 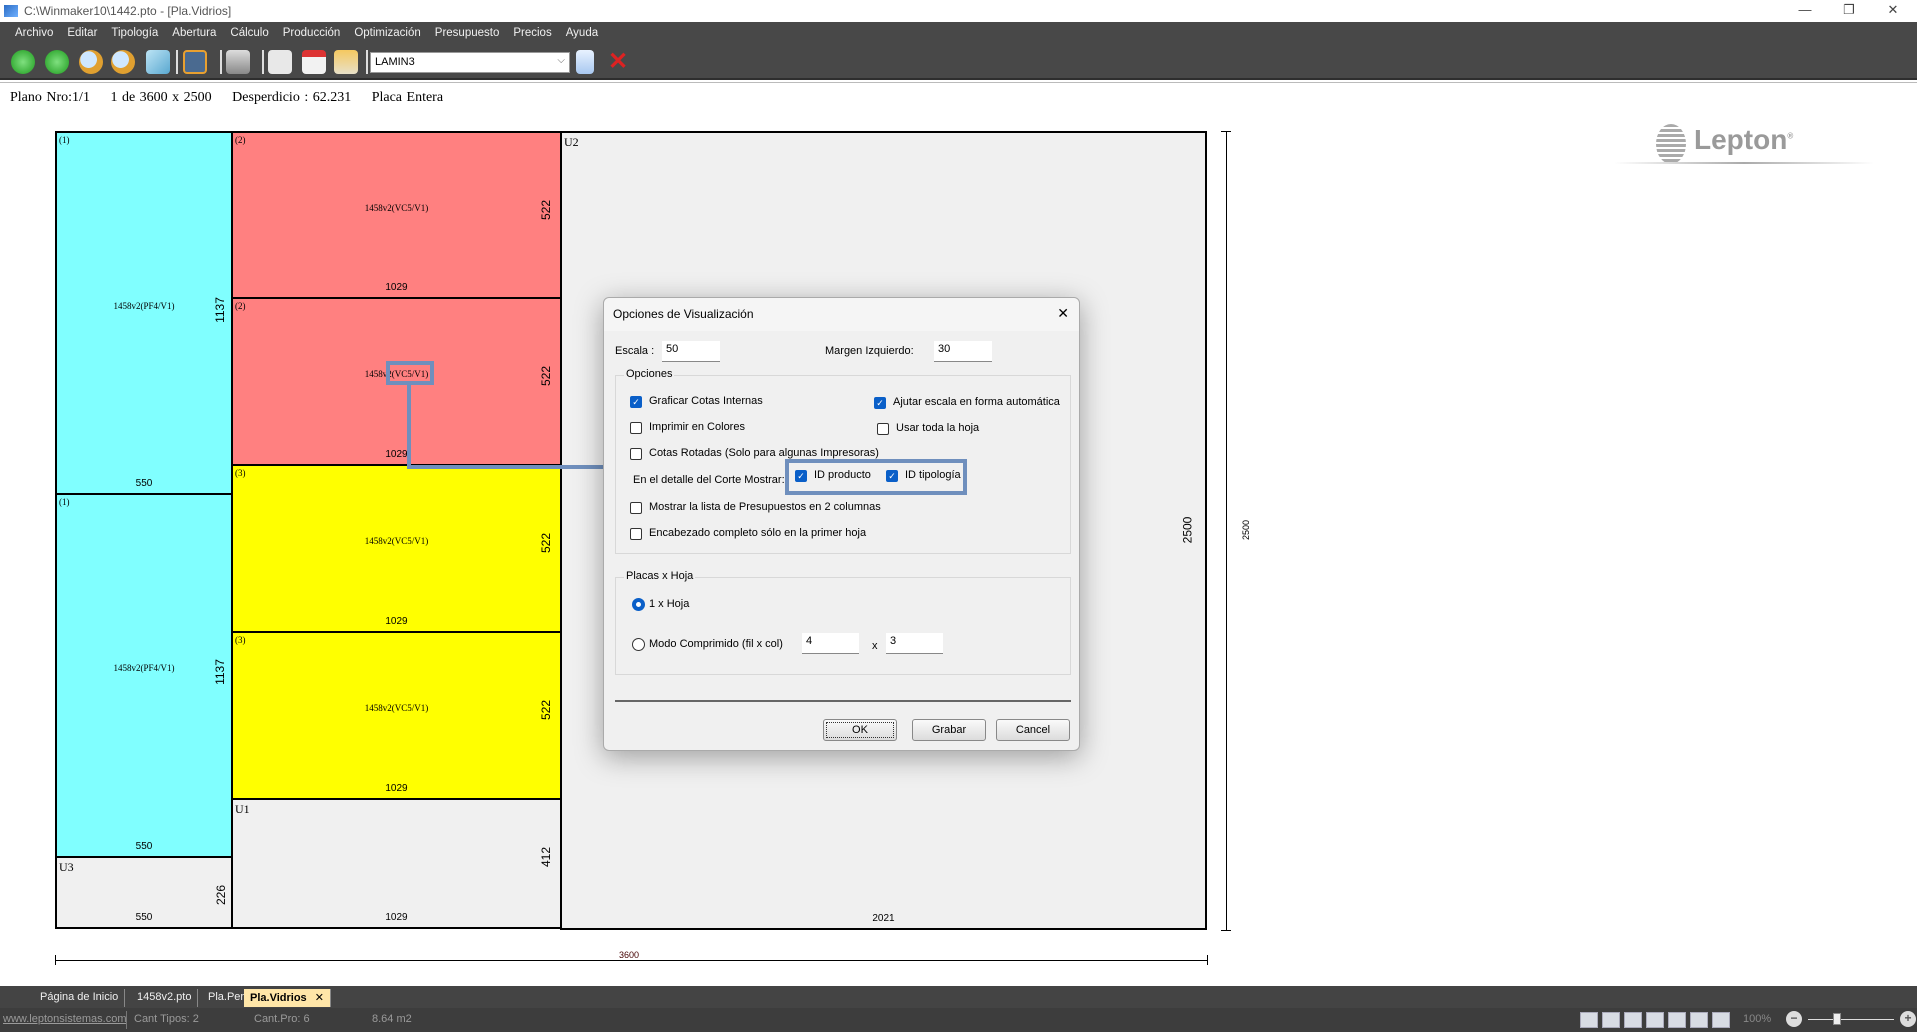 What do you see at coordinates (636, 508) in the screenshot?
I see `lista-2-columnas-checkbox` at bounding box center [636, 508].